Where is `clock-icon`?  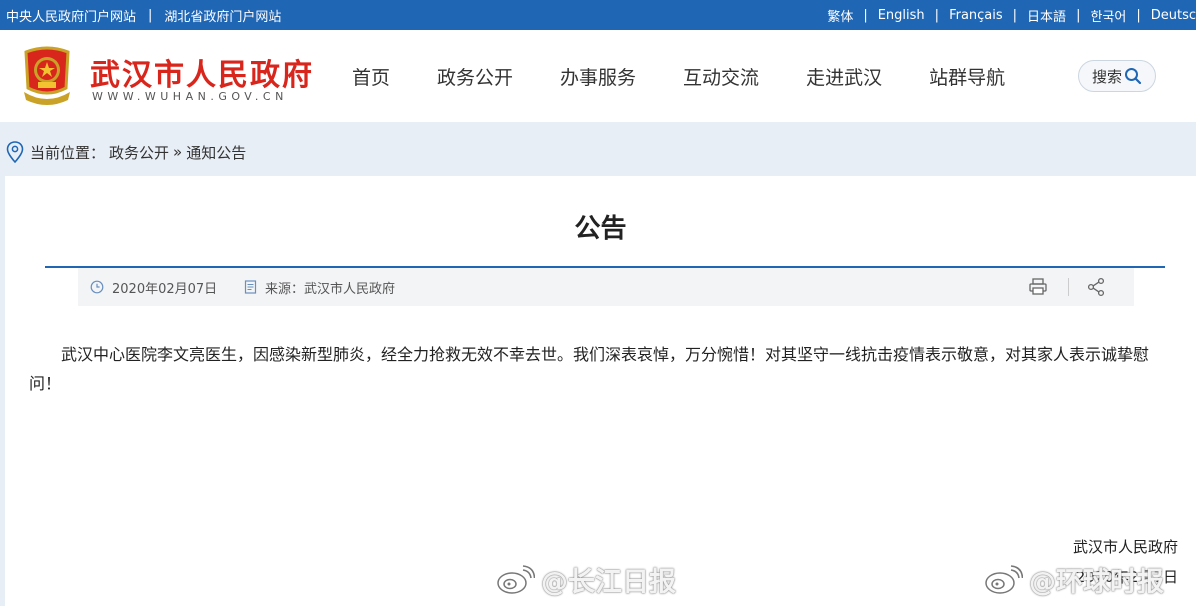
clock-icon is located at coordinates (97, 287).